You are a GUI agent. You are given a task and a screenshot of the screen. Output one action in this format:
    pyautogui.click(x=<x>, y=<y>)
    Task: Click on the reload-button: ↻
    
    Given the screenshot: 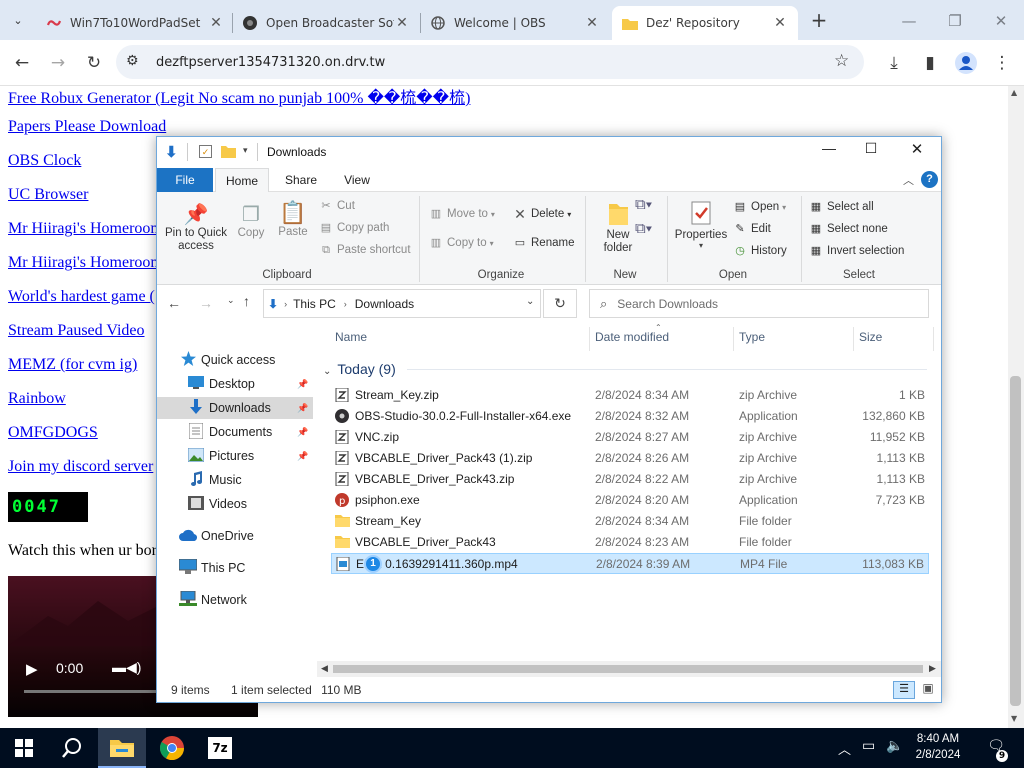 What is the action you would take?
    pyautogui.click(x=94, y=63)
    